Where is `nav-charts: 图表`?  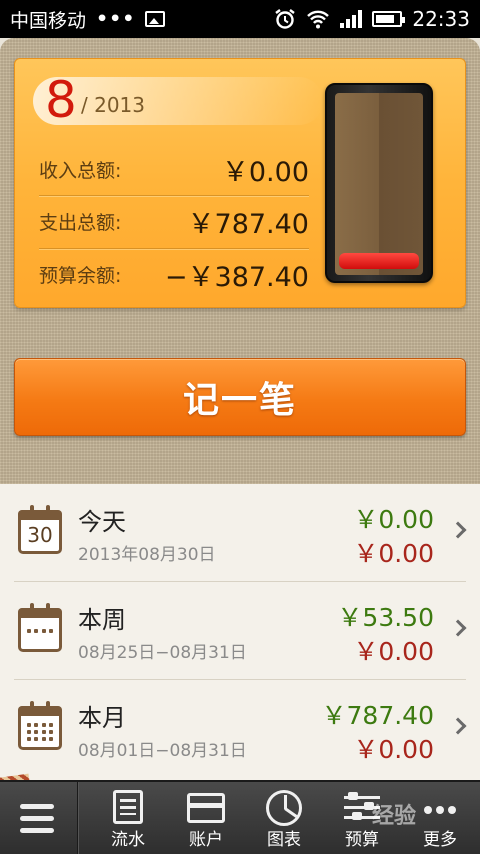 nav-charts: 图表 is located at coordinates (284, 818).